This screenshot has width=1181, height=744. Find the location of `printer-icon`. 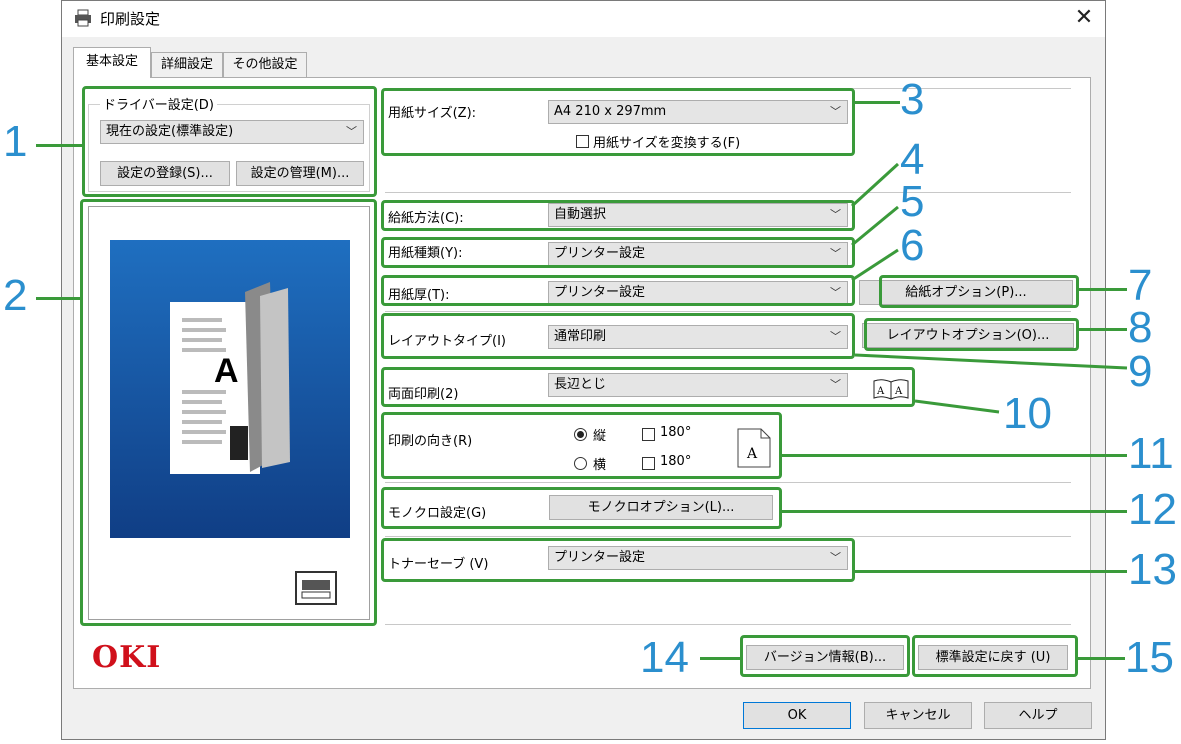

printer-icon is located at coordinates (83, 18).